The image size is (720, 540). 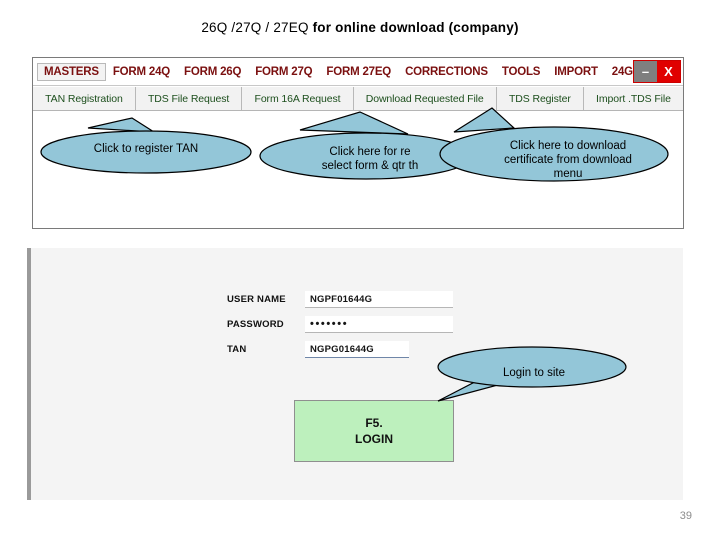 What do you see at coordinates (256, 299) in the screenshot?
I see `username-label: USER NAME` at bounding box center [256, 299].